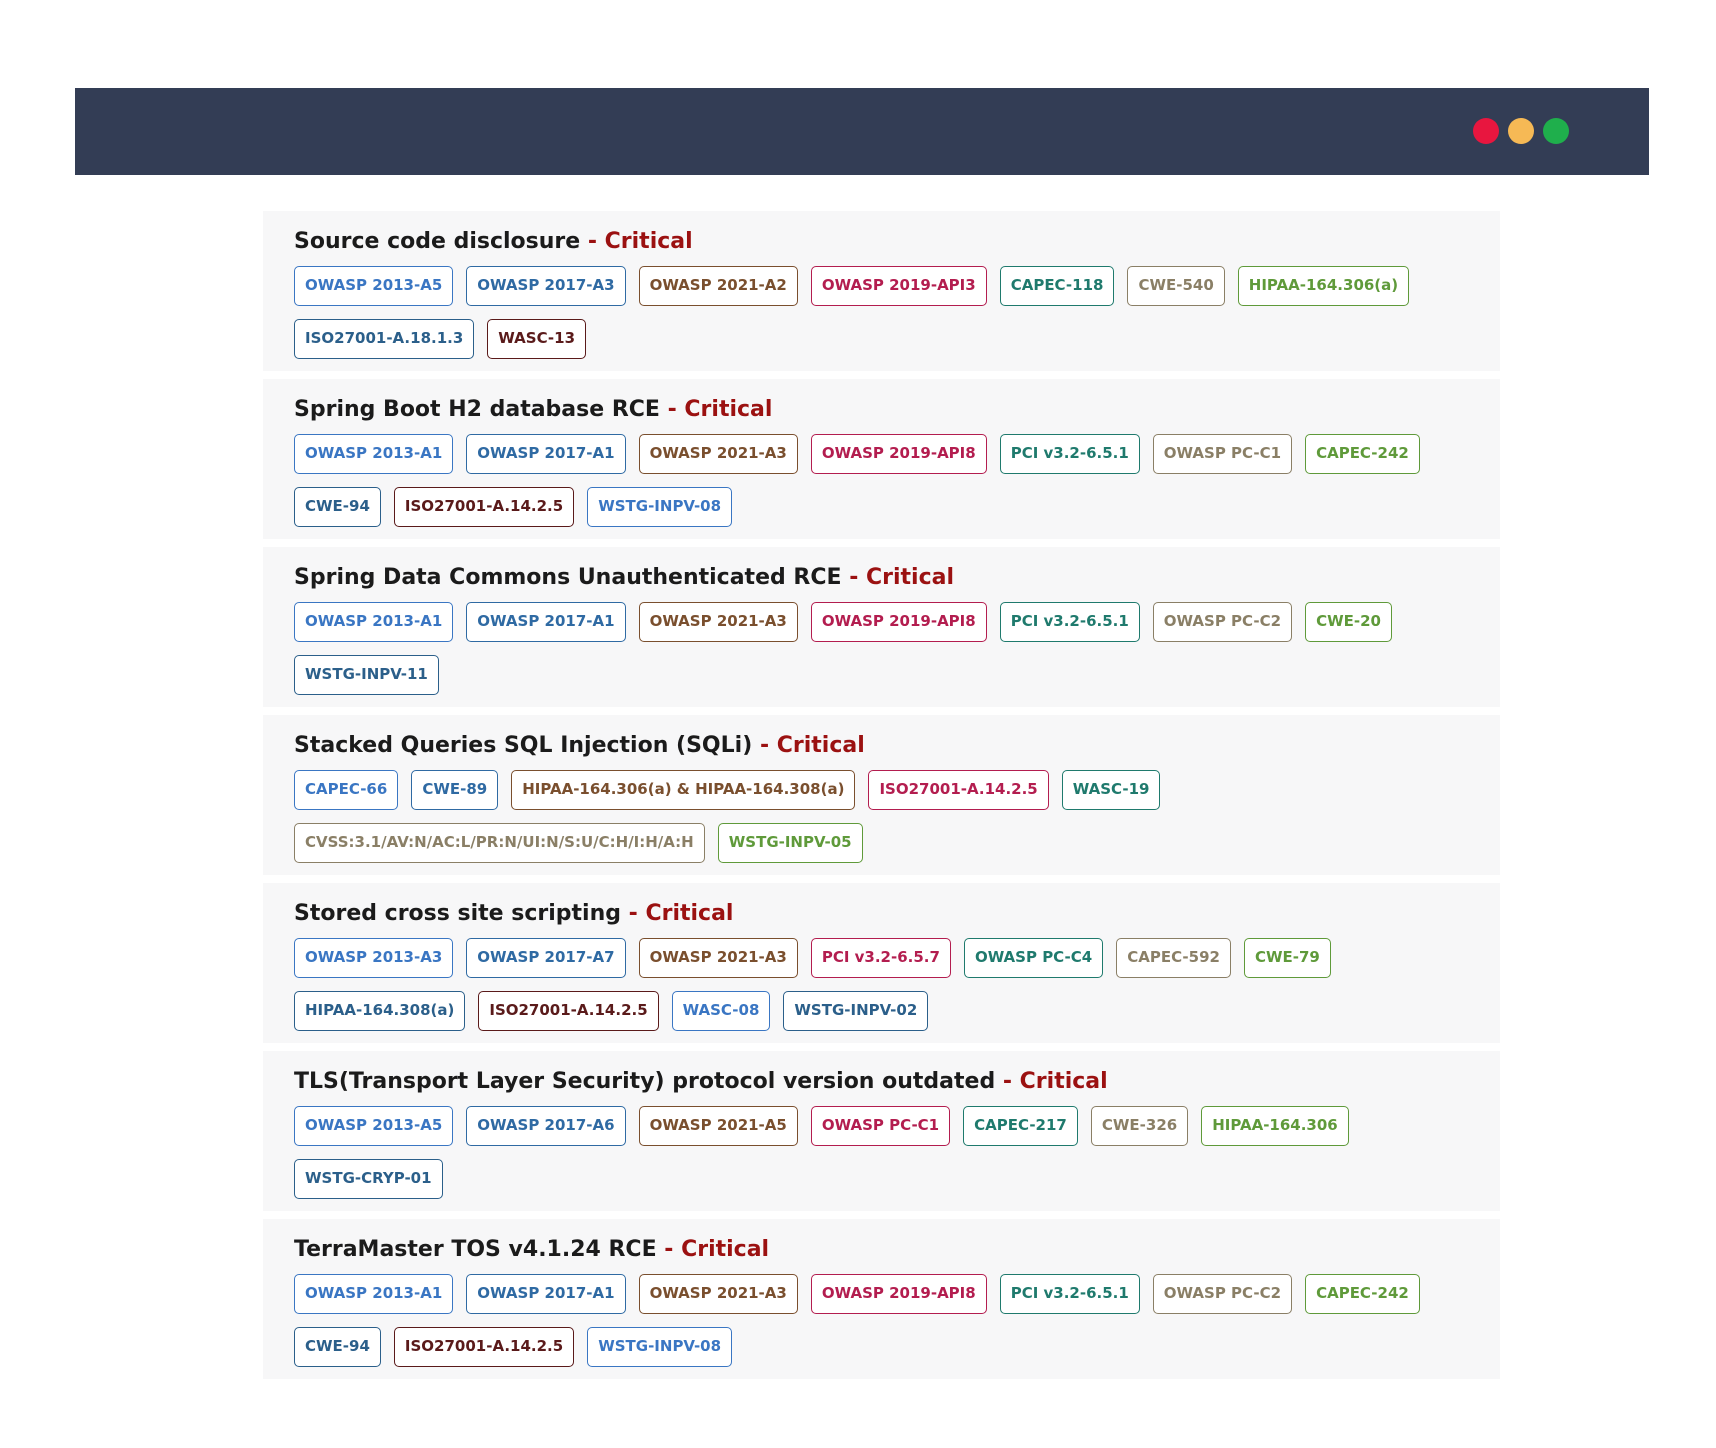  I want to click on window-controls, so click(1521, 131).